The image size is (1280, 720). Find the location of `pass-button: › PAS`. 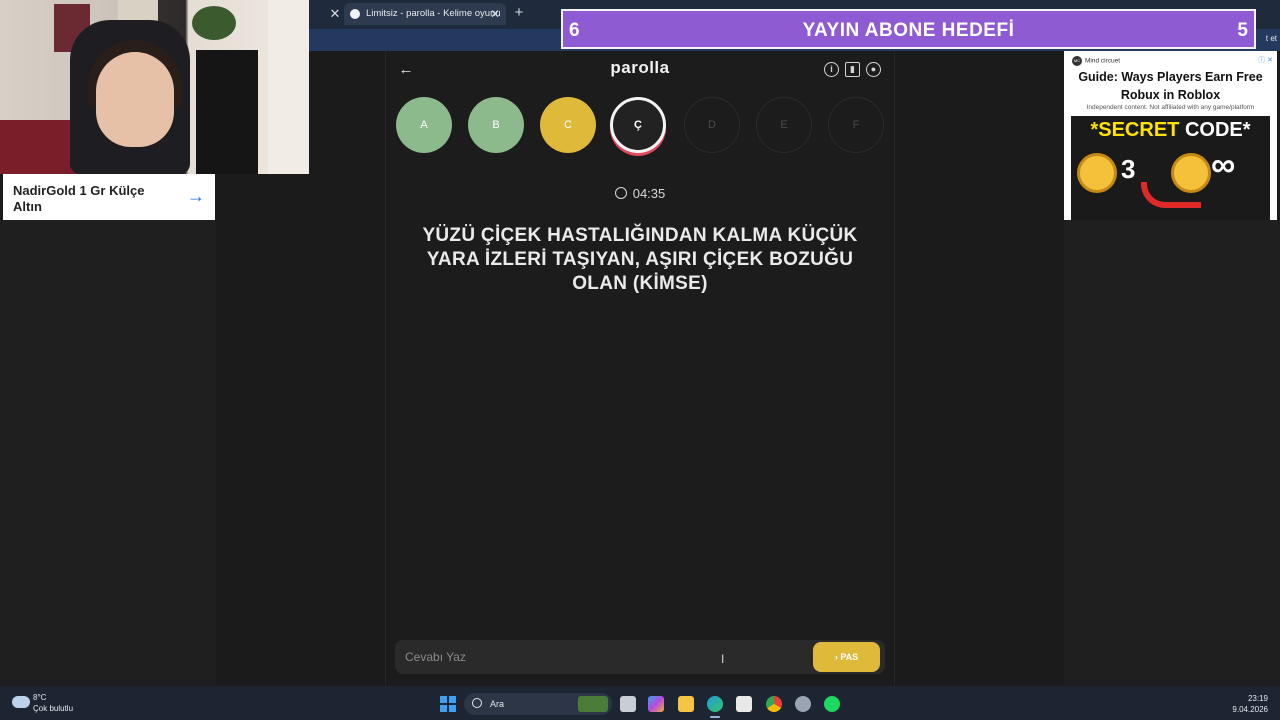

pass-button: › PAS is located at coordinates (846, 657).